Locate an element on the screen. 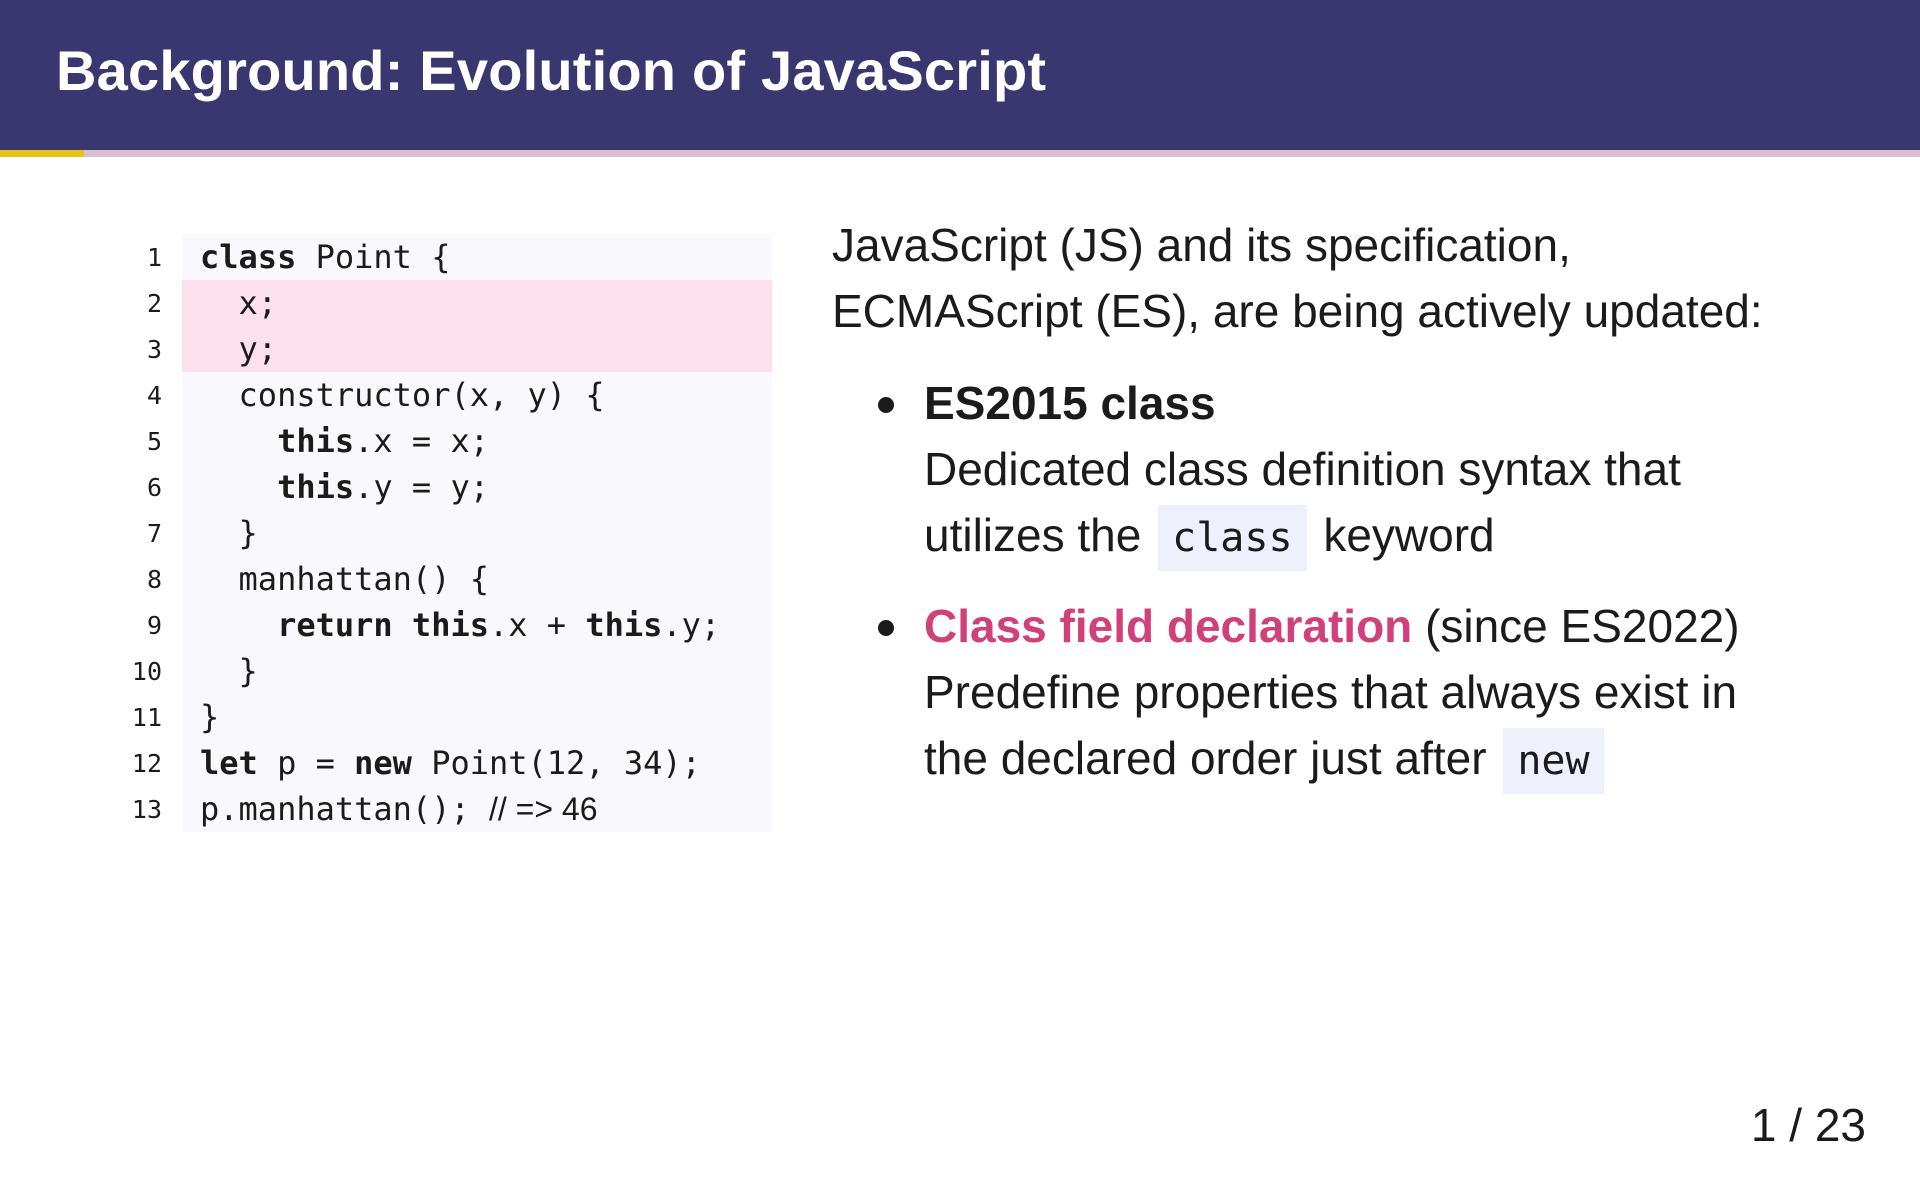 This screenshot has width=1920, height=1200. code-line: 1 class Point { is located at coordinates (436, 257).